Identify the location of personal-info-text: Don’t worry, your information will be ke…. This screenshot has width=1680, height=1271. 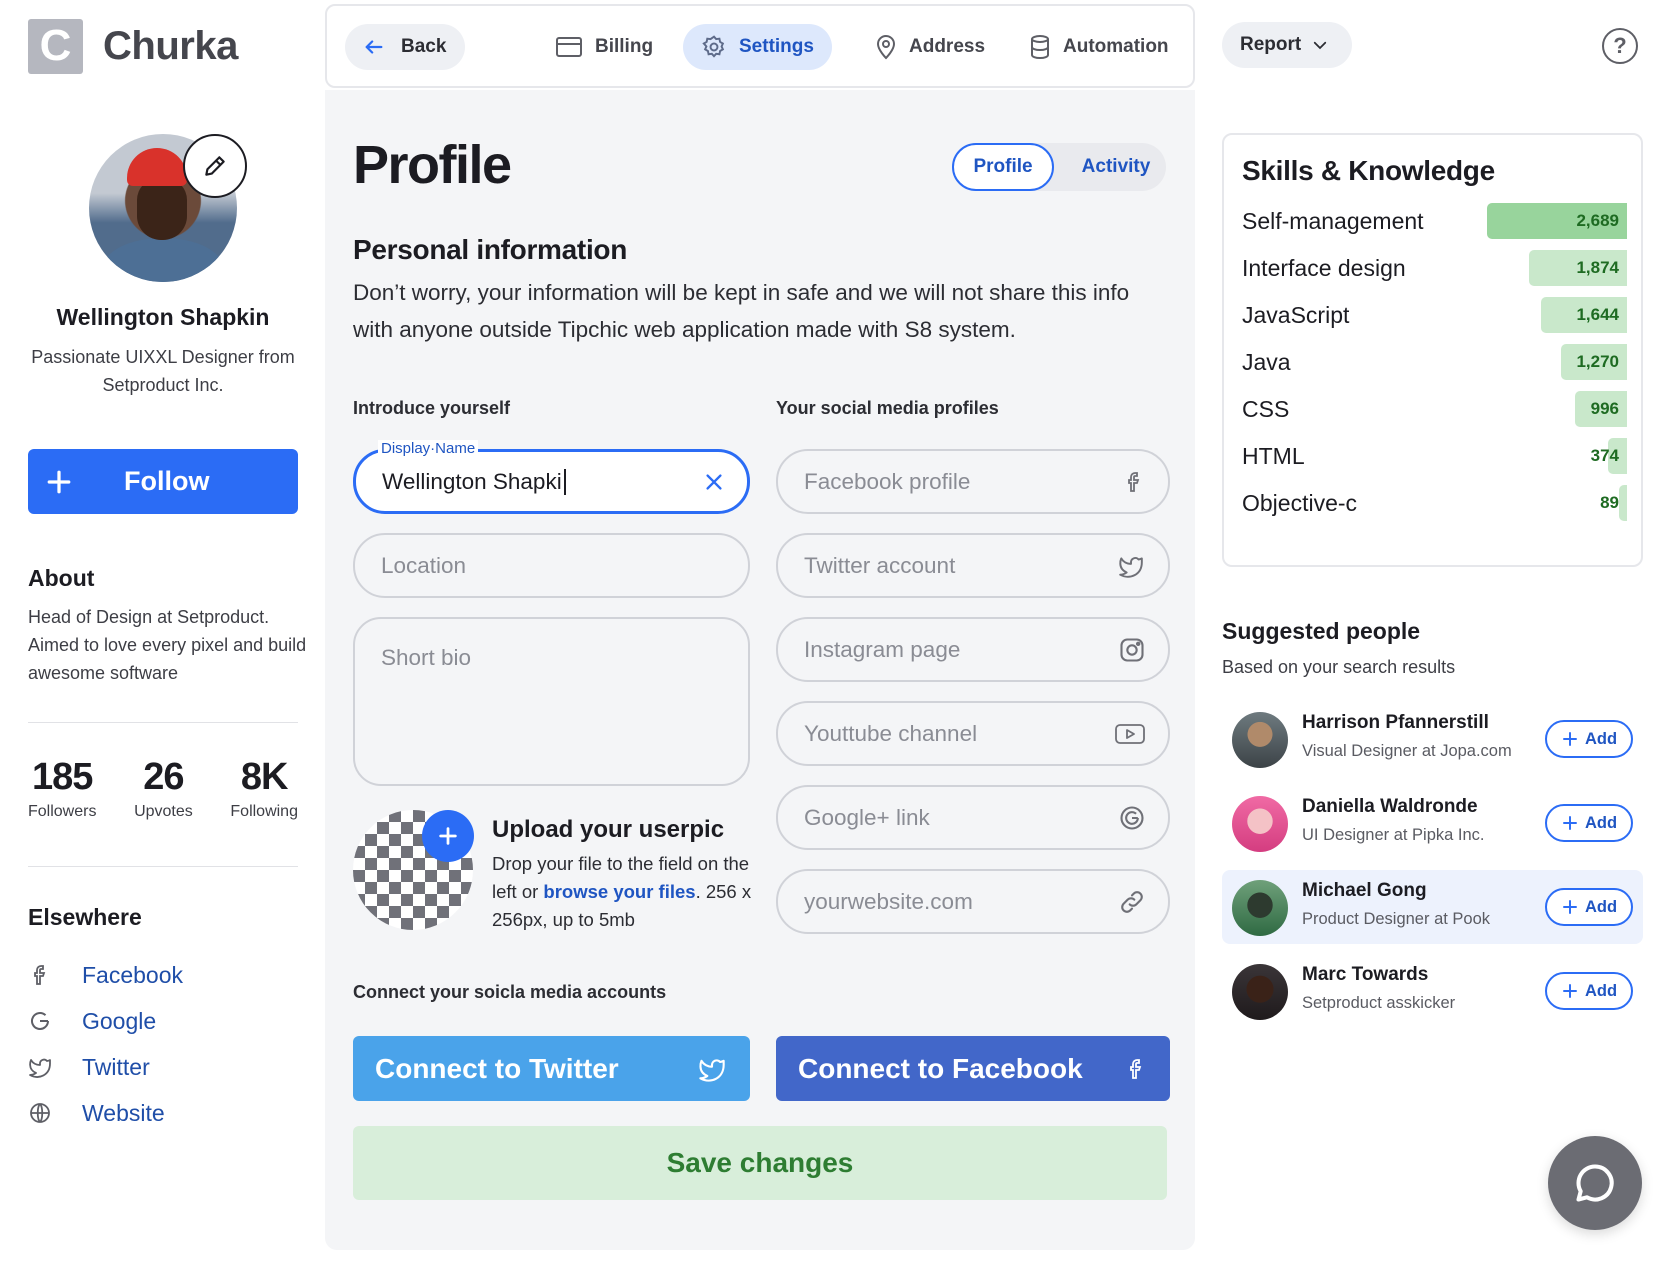
(741, 311).